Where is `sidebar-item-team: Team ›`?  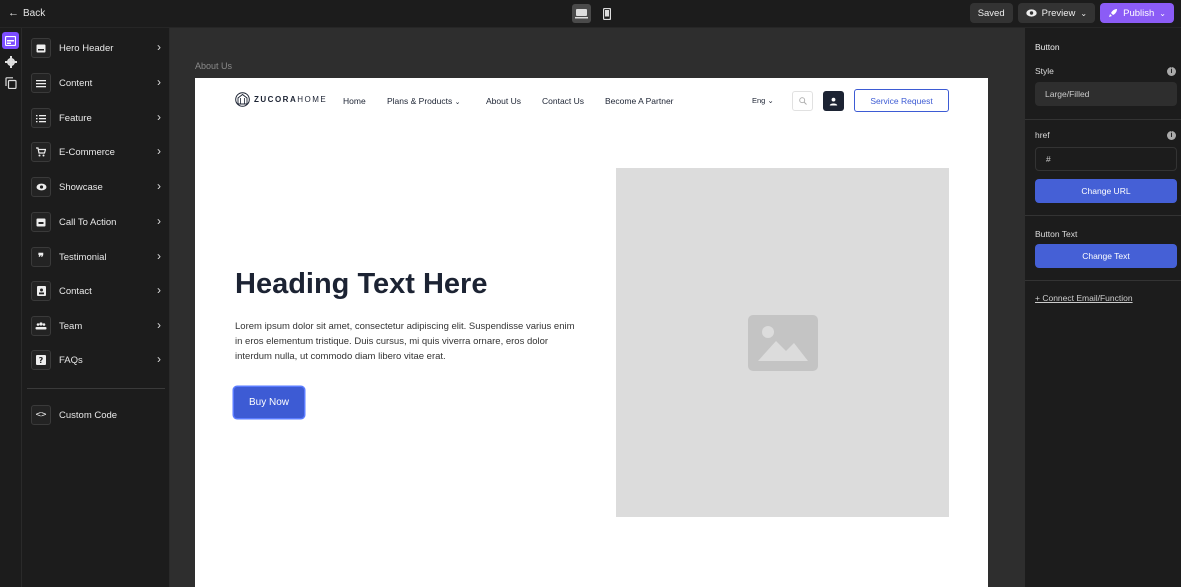 sidebar-item-team: Team › is located at coordinates (96, 326).